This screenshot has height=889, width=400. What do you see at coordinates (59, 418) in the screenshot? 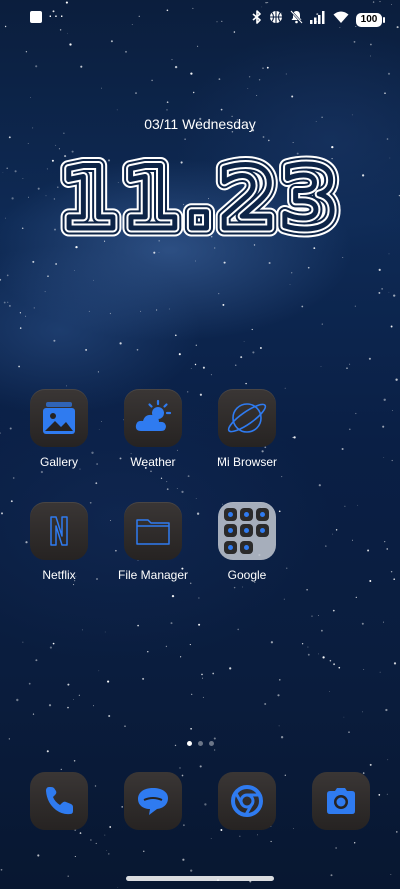
I see `gallery-icon` at bounding box center [59, 418].